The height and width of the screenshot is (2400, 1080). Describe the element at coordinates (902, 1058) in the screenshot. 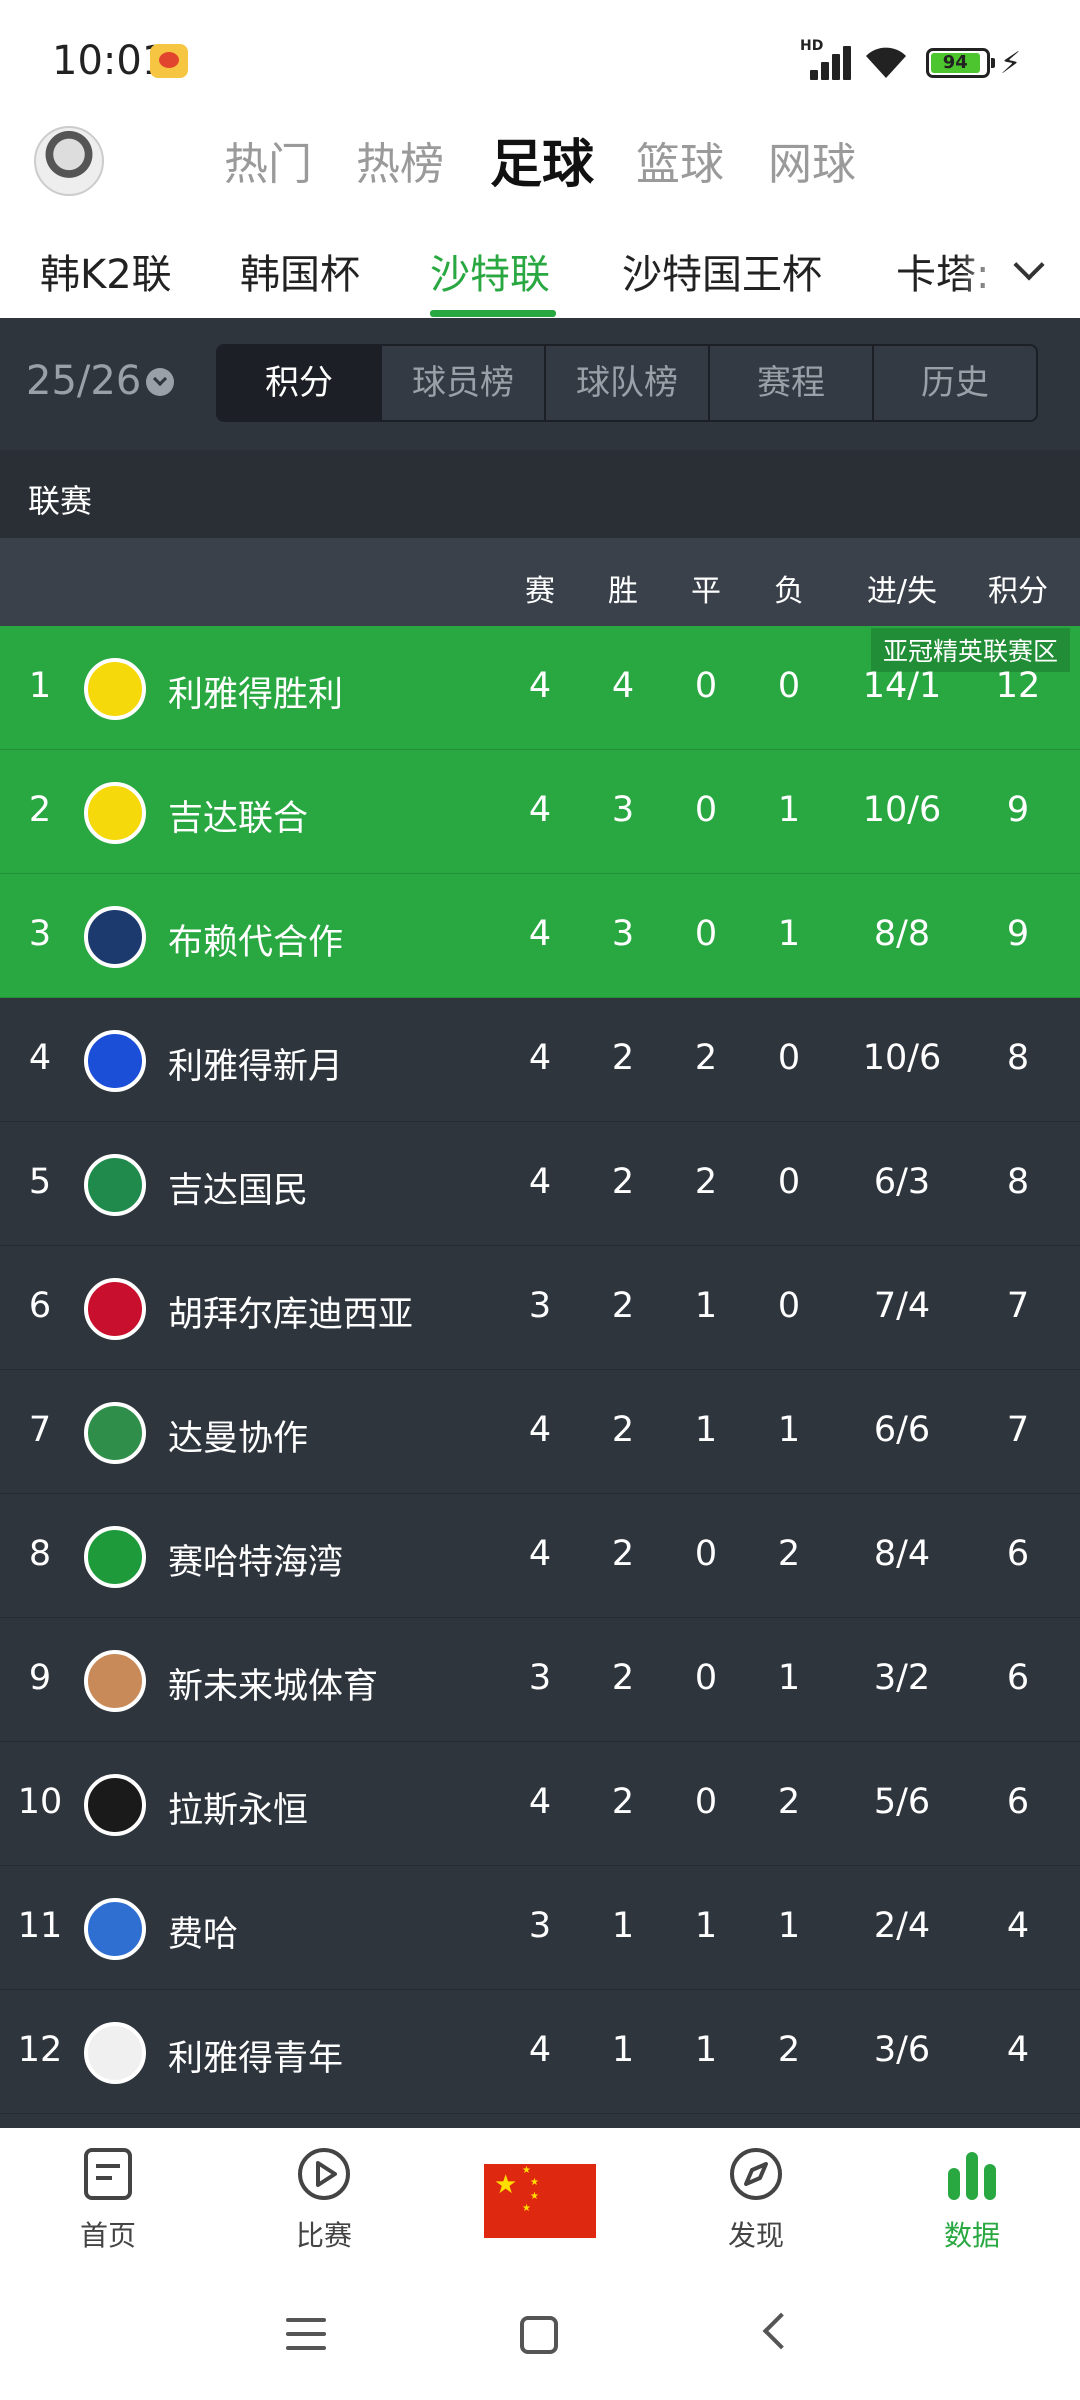

I see `goals: 10/6` at that location.